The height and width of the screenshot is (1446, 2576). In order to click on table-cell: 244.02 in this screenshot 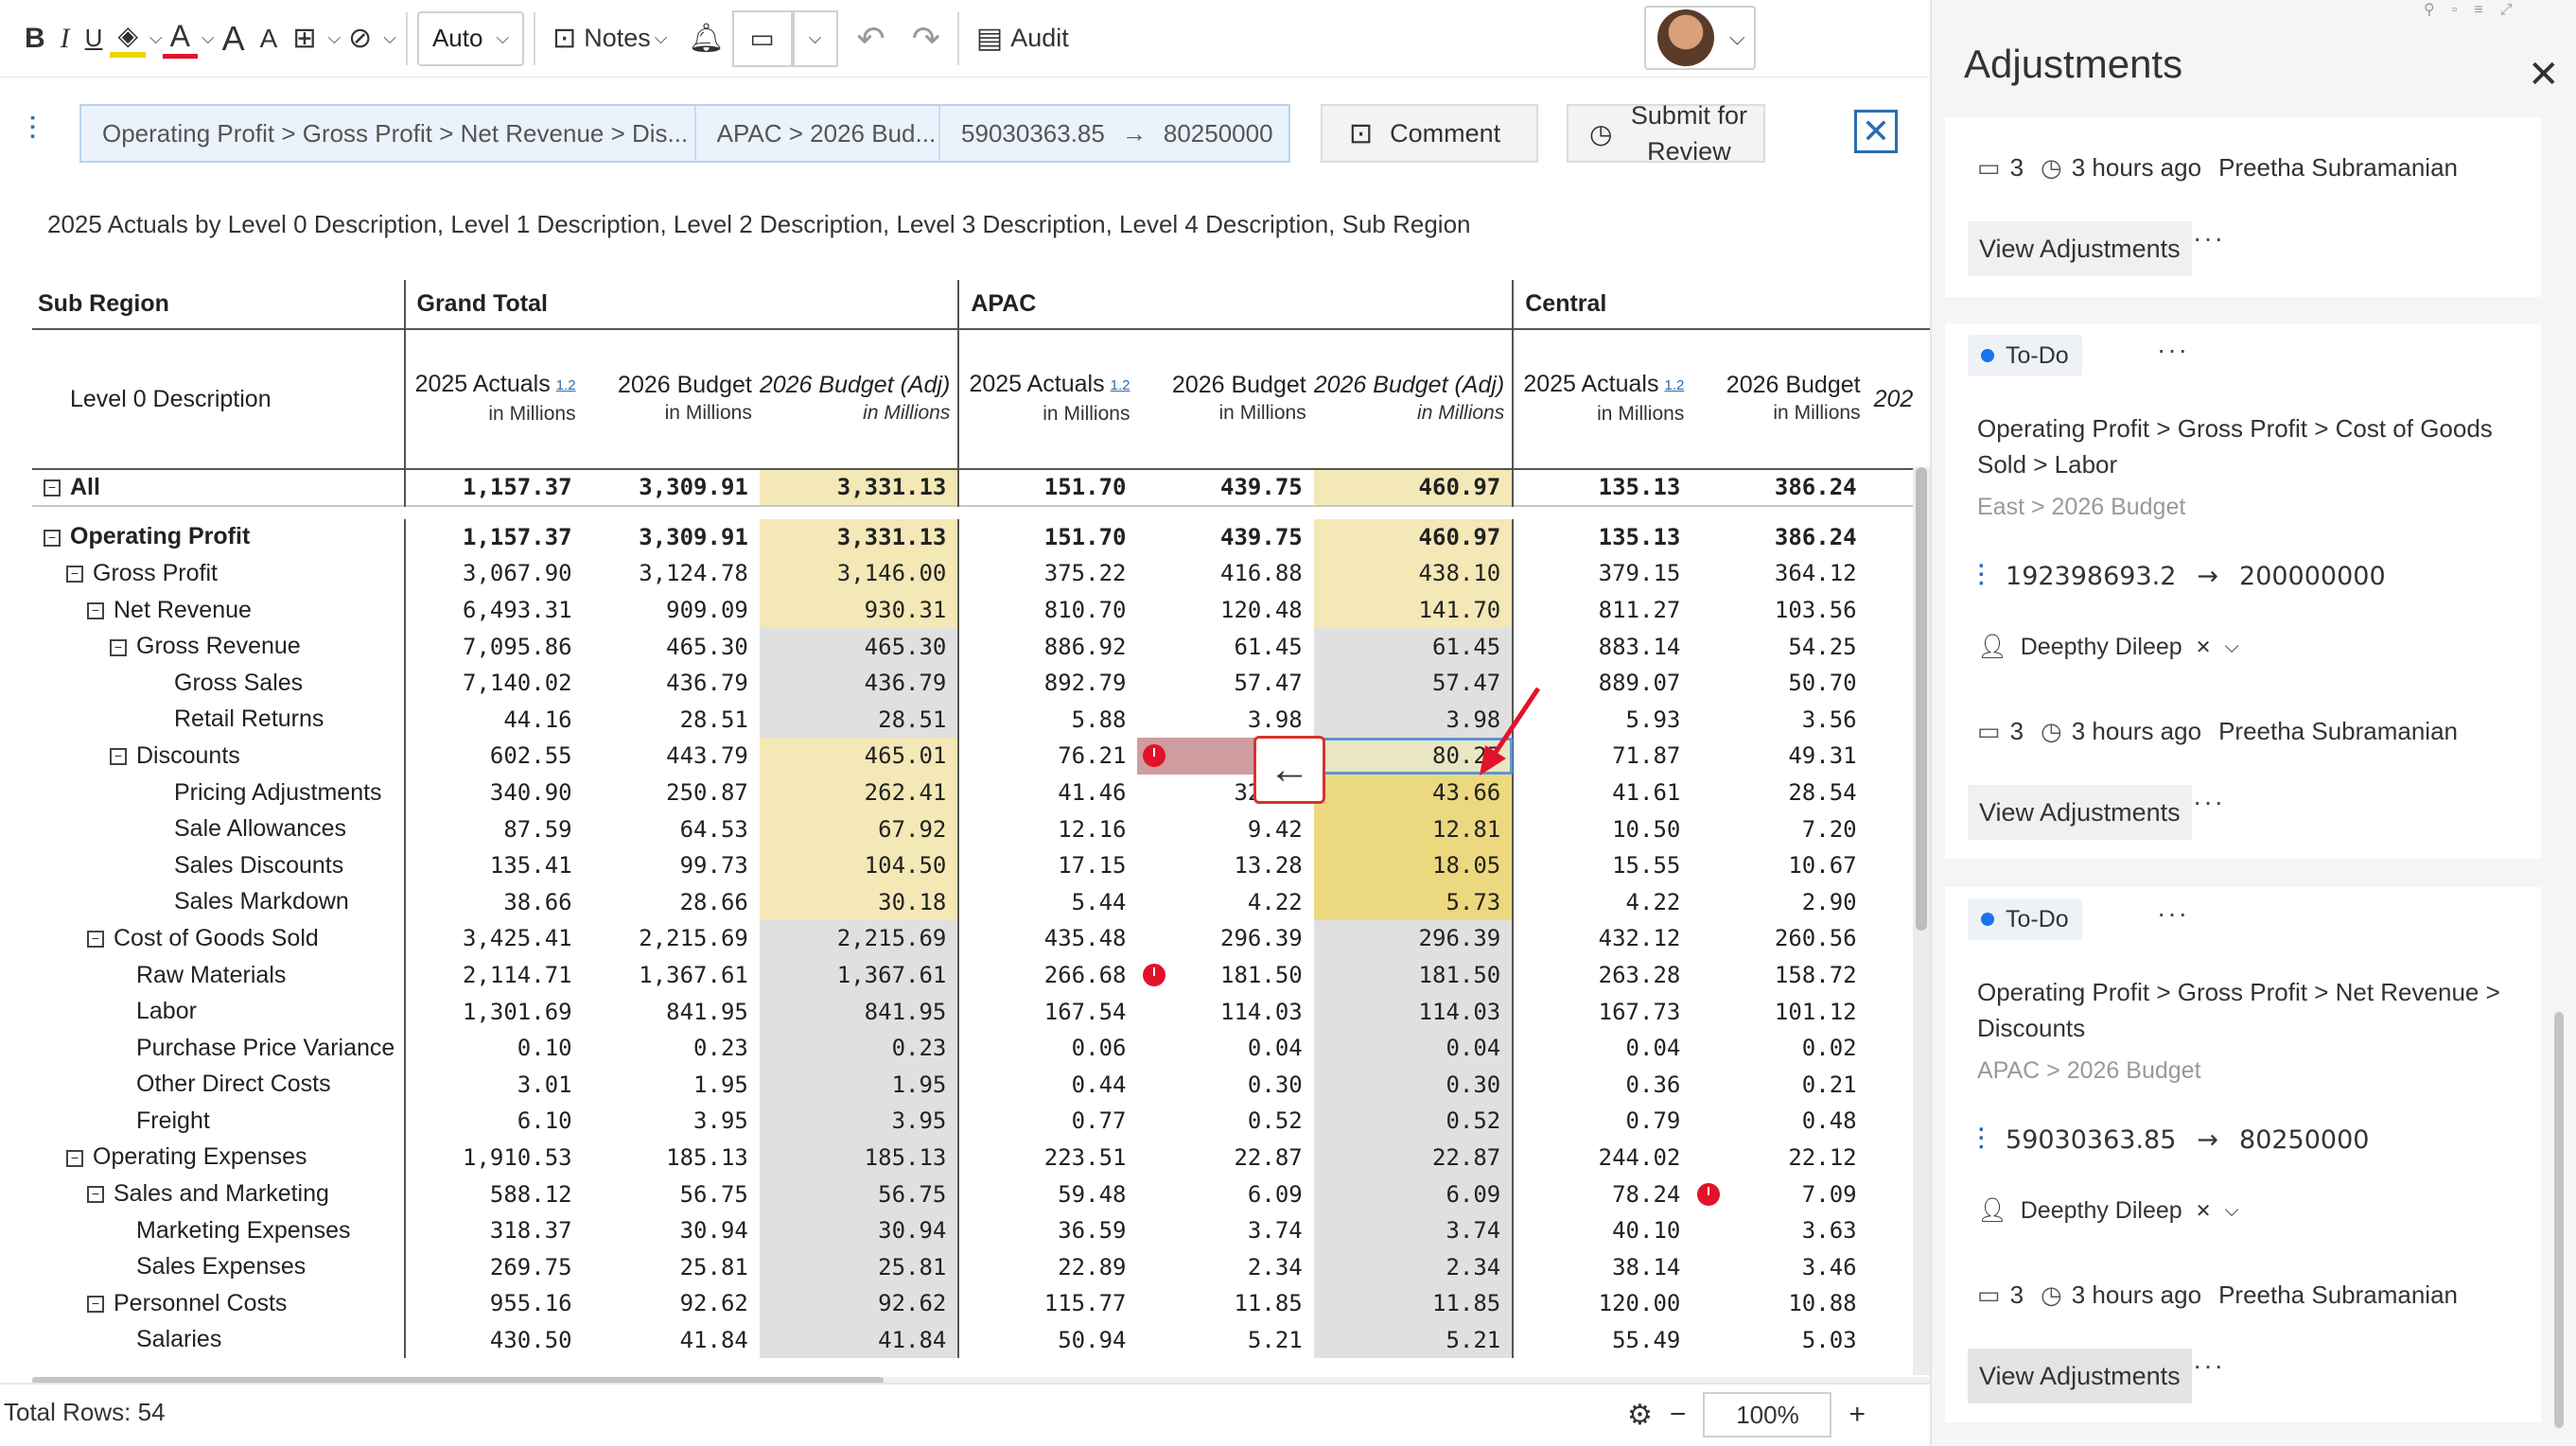, I will do `click(1602, 1157)`.